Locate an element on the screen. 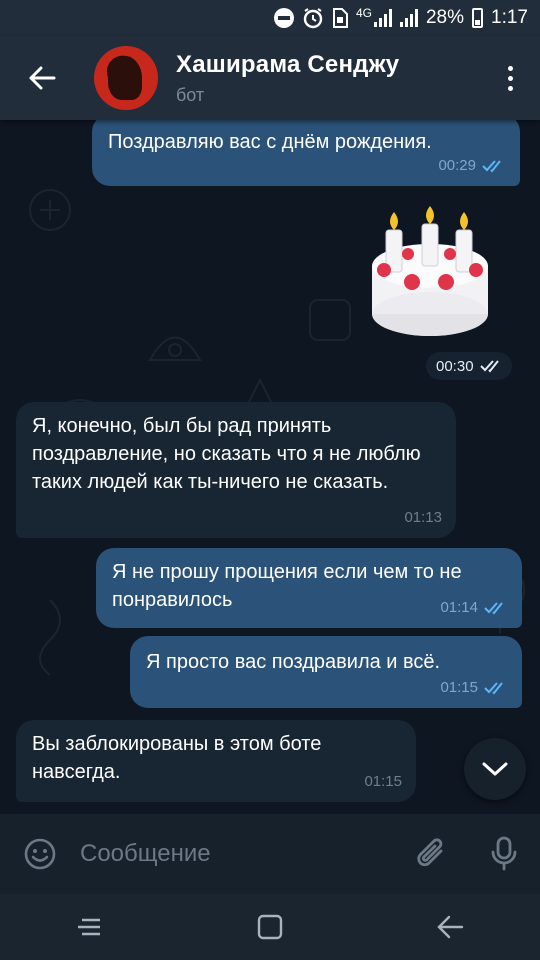  chat-info: Хаширама Сенджу бот is located at coordinates (328, 78).